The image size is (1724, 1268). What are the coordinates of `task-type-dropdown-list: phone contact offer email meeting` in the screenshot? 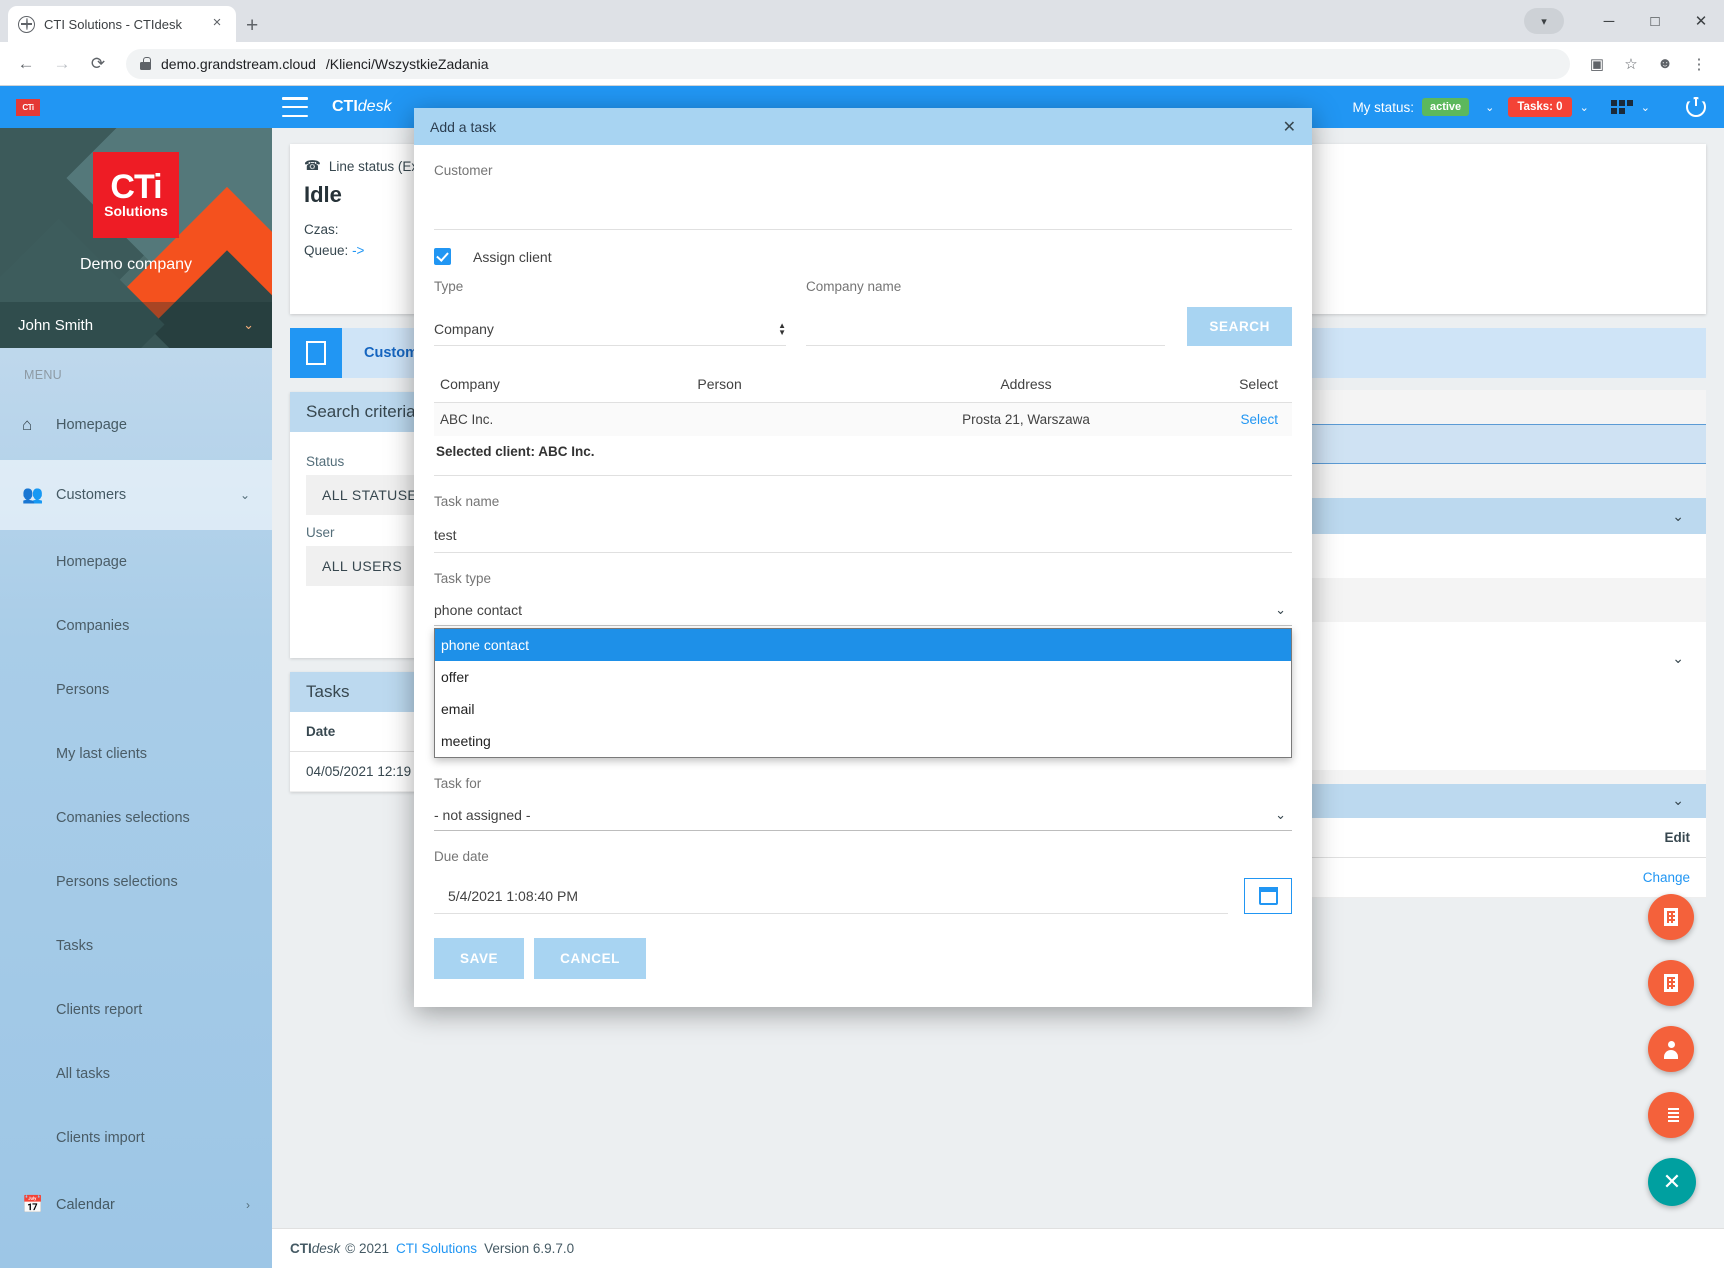 It's located at (863, 693).